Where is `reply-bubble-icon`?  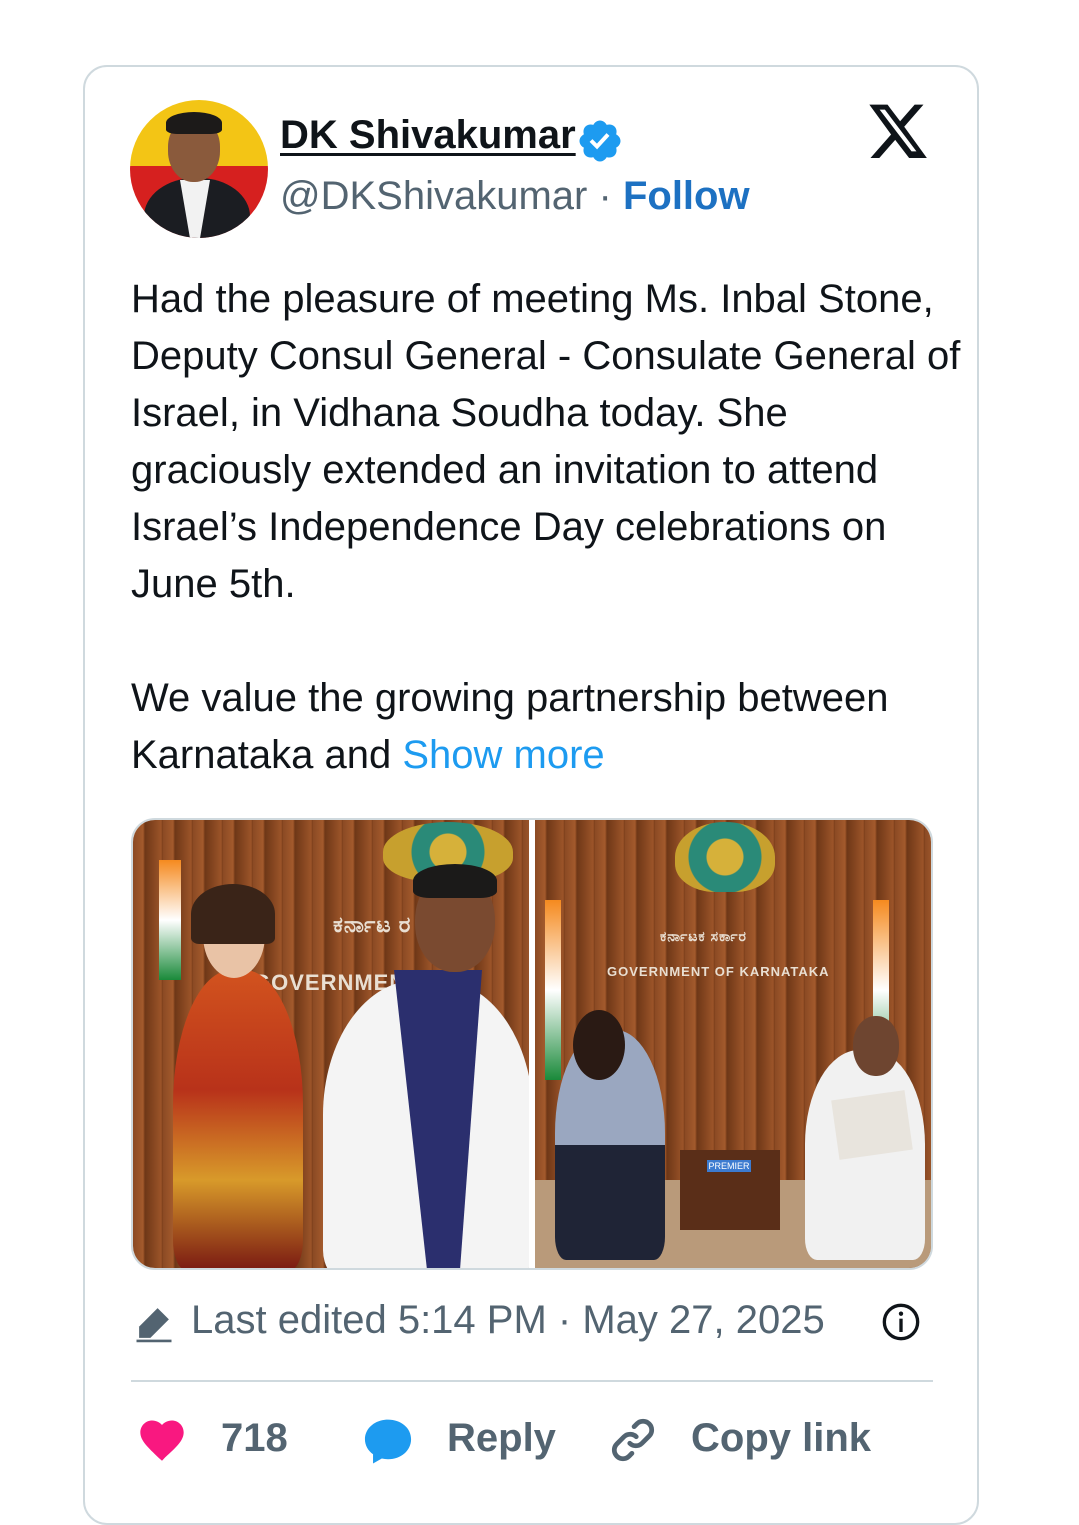
reply-bubble-icon is located at coordinates (388, 1441).